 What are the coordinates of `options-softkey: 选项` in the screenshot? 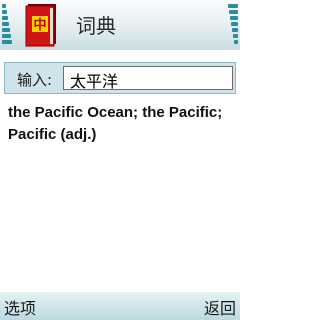 It's located at (20, 307).